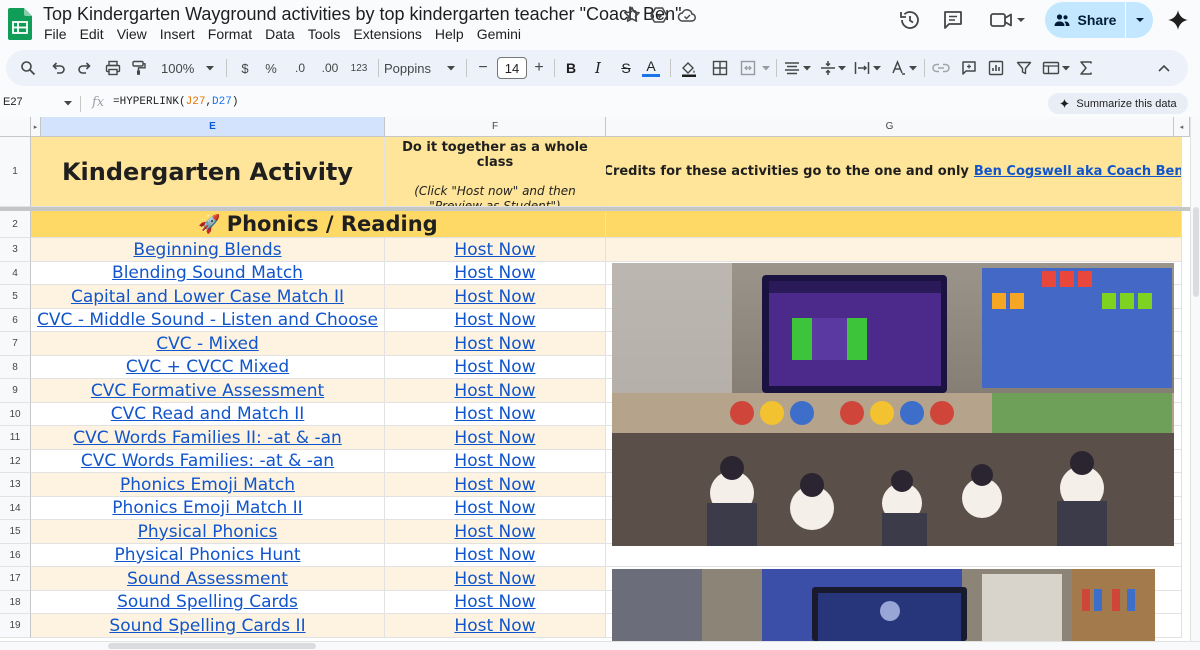 This screenshot has height=650, width=1200. Describe the element at coordinates (651, 68) in the screenshot. I see `text-color-button: A` at that location.